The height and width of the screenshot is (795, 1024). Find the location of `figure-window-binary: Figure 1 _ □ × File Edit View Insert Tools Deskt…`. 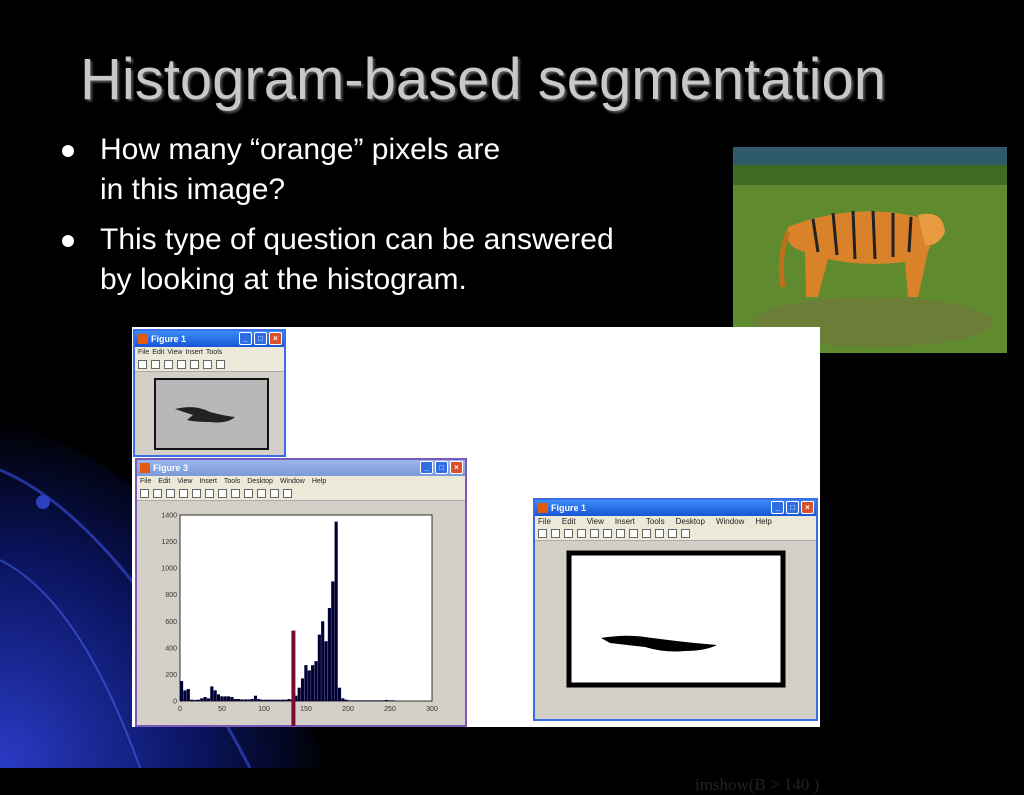

figure-window-binary: Figure 1 _ □ × File Edit View Insert Tools Deskt… is located at coordinates (675, 609).